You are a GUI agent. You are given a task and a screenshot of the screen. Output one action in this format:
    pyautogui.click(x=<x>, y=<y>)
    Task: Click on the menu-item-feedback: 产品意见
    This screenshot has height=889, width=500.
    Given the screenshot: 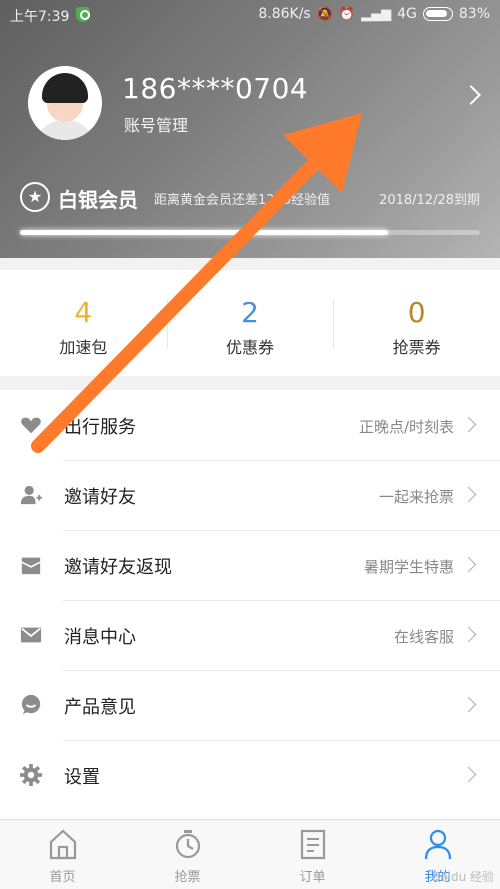 What is the action you would take?
    pyautogui.click(x=250, y=705)
    